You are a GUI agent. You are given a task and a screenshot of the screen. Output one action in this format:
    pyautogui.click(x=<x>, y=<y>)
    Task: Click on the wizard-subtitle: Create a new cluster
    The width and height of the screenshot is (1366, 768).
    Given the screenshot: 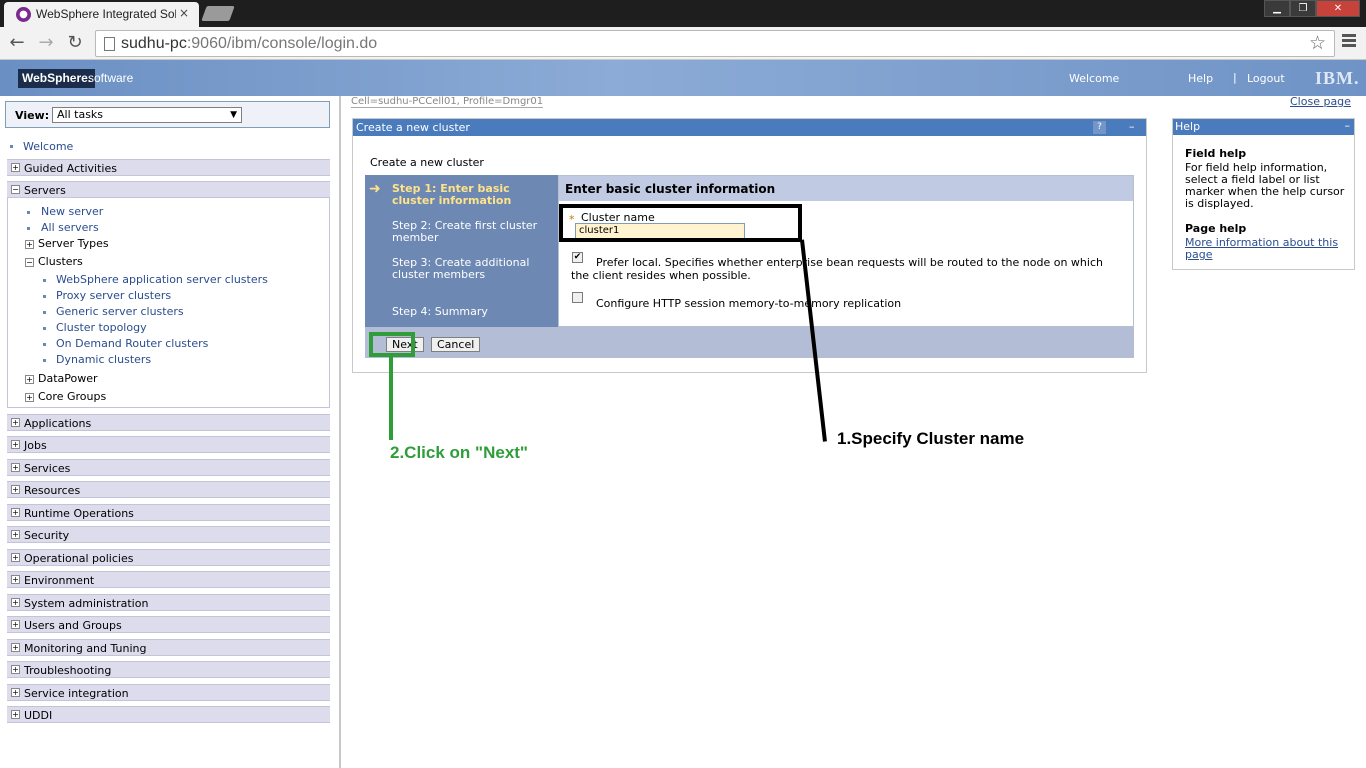 What is the action you would take?
    pyautogui.click(x=427, y=162)
    